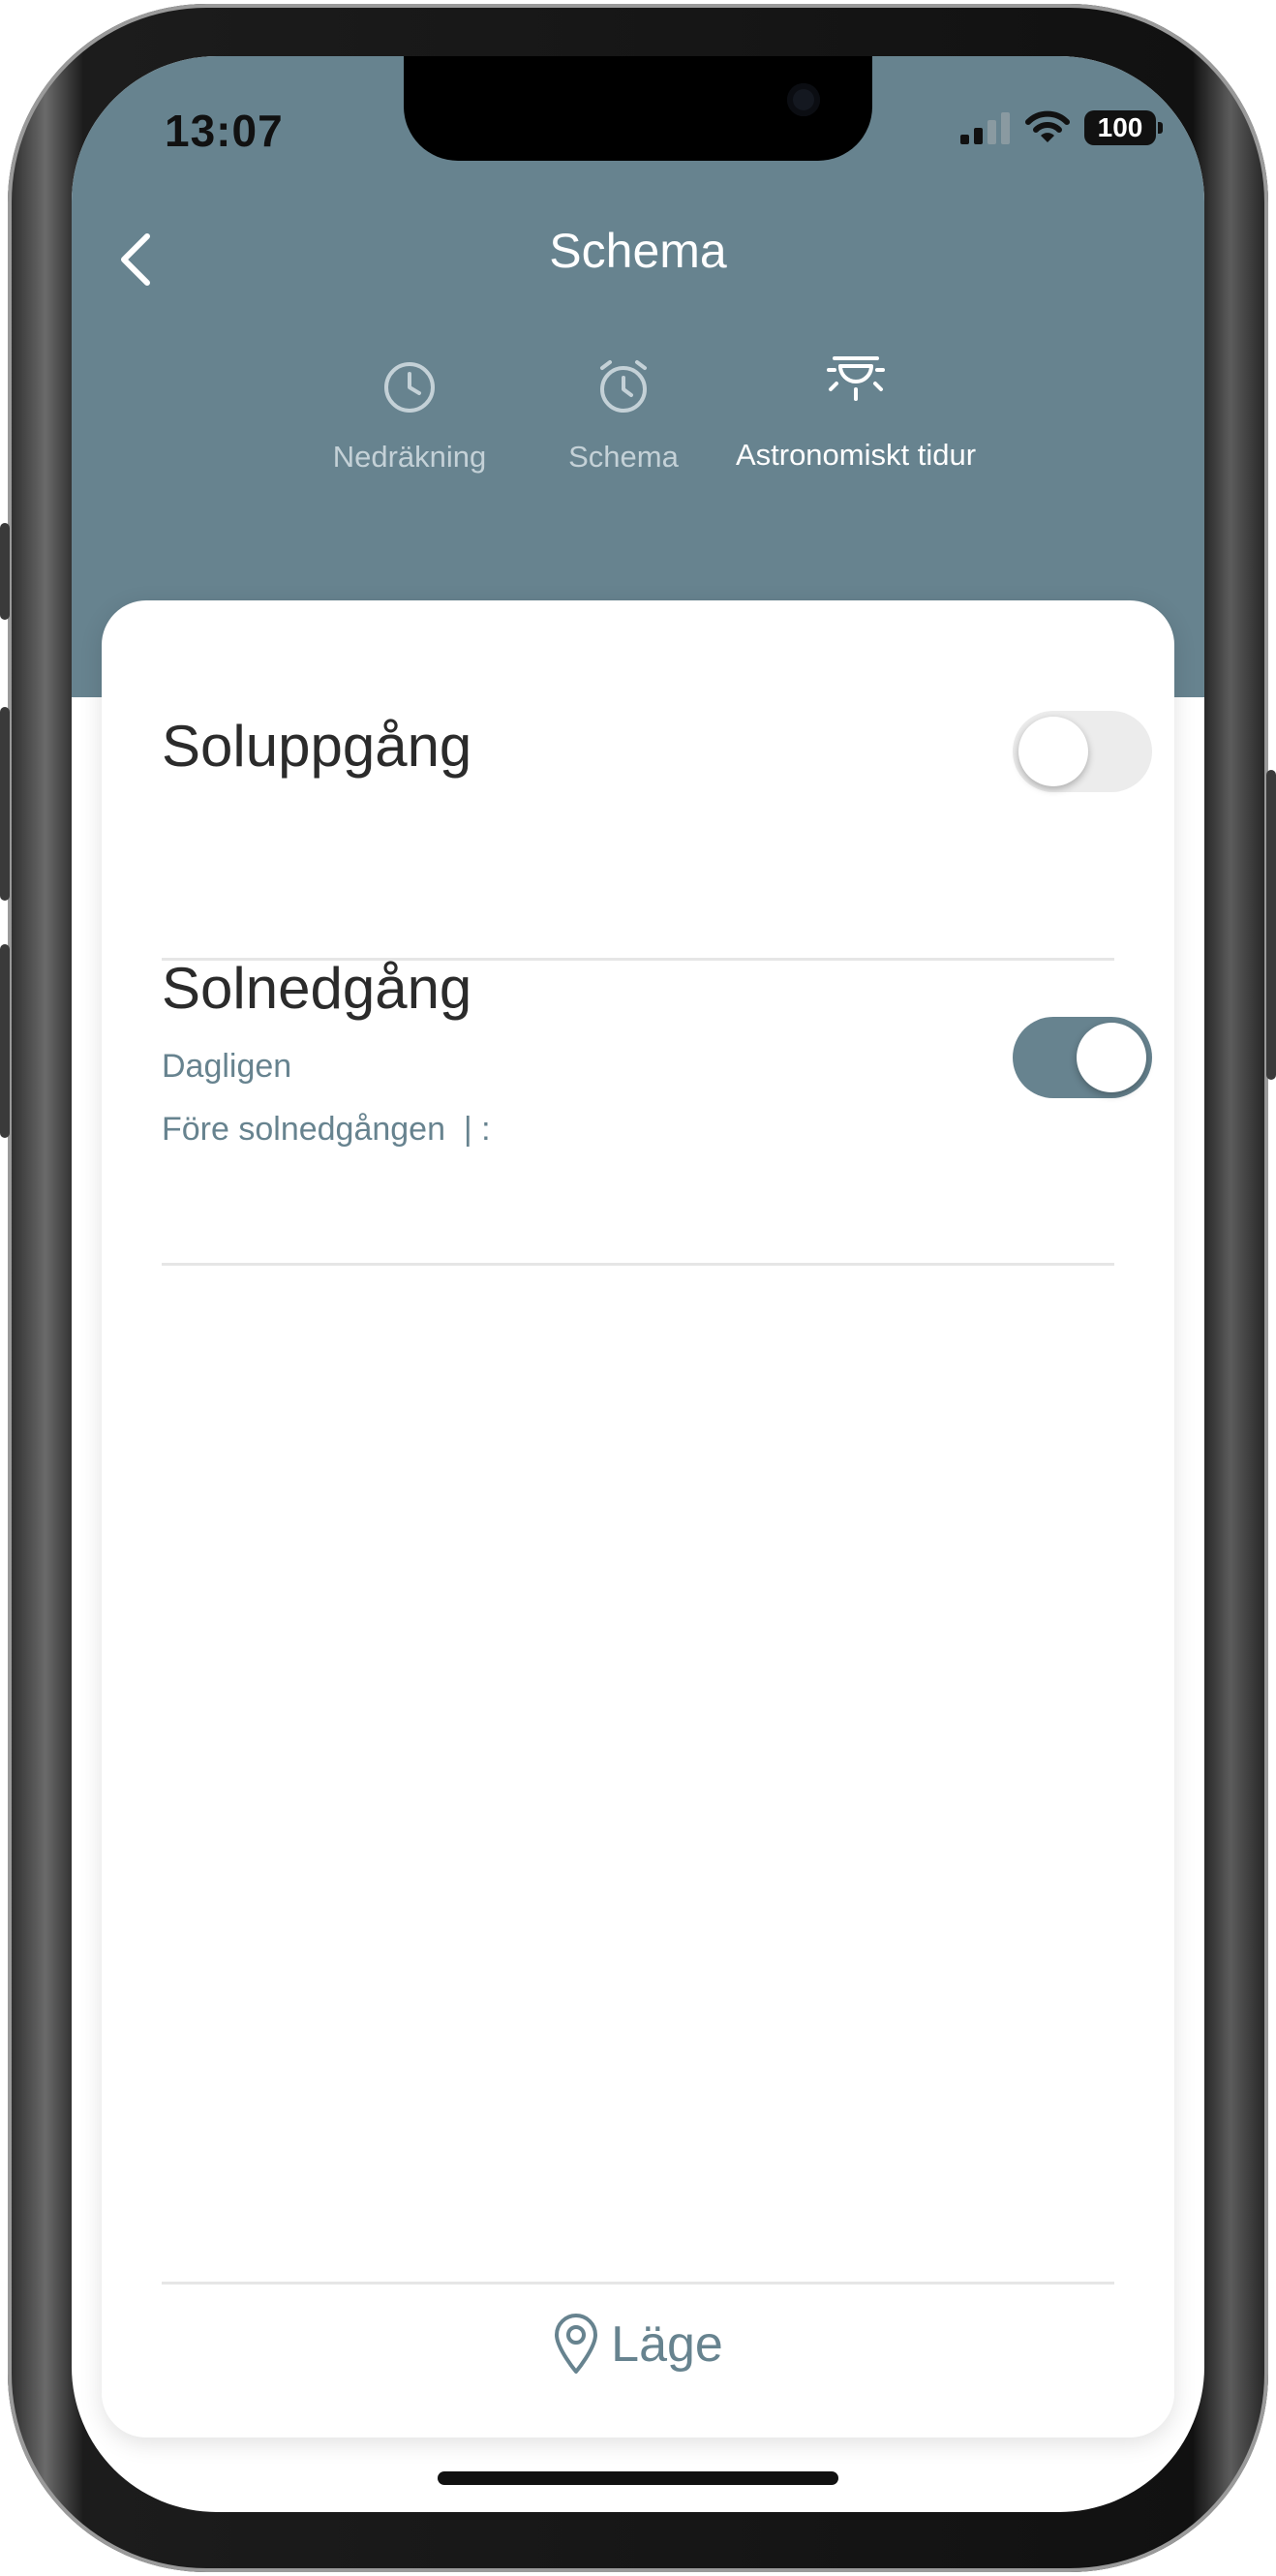  I want to click on status-icons: 100, so click(1060, 127).